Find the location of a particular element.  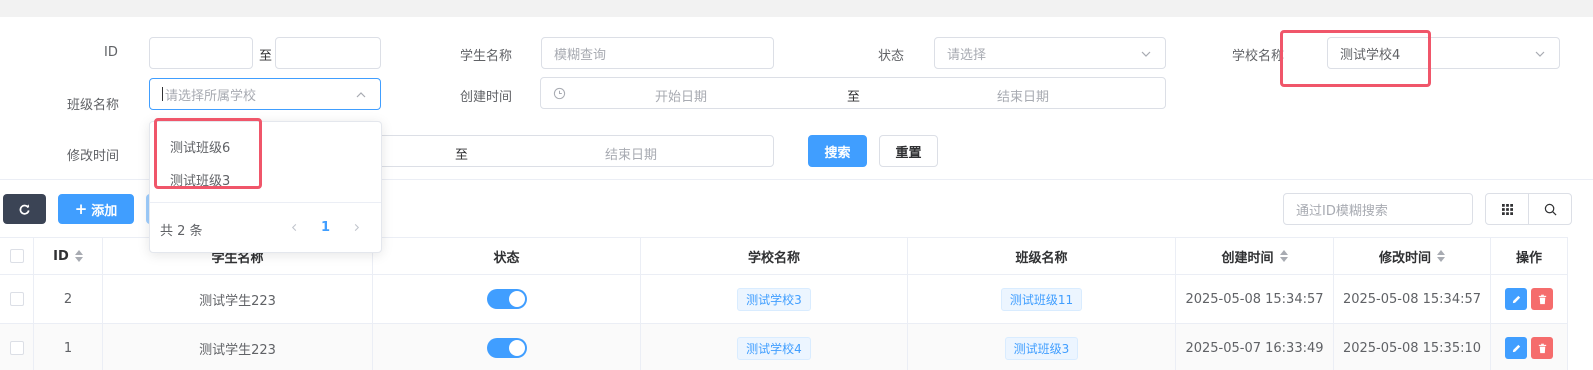

column-toggle-button is located at coordinates (1507, 209).